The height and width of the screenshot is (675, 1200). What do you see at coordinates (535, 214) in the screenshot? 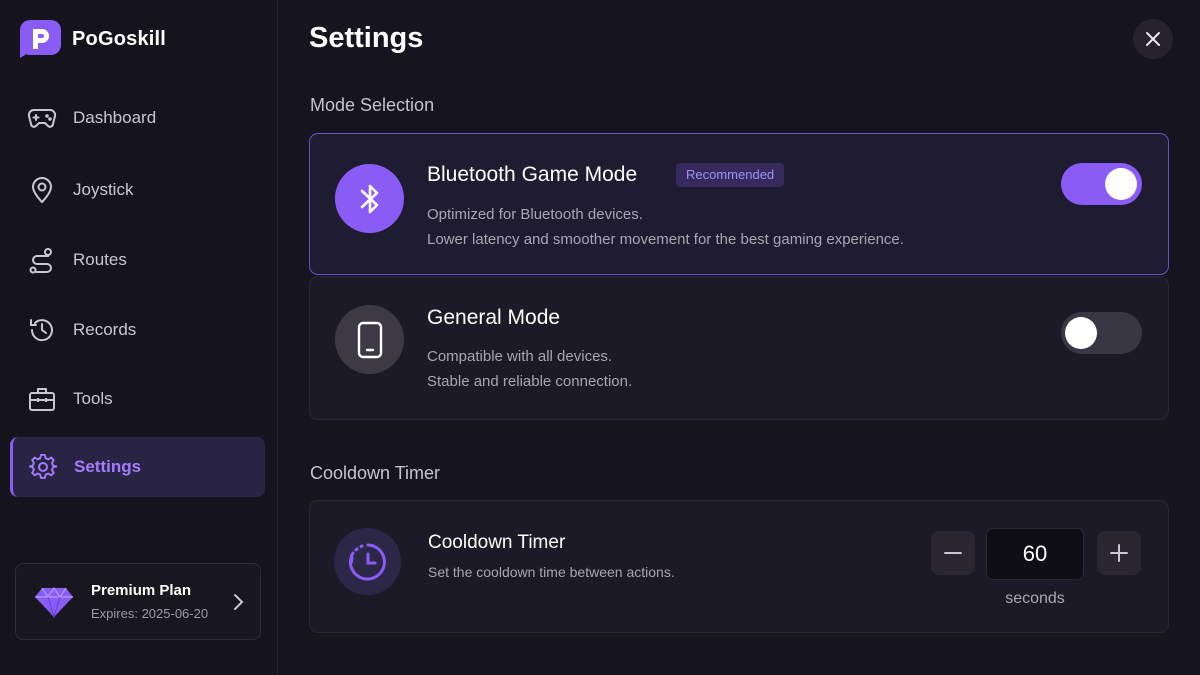
I see `mode-desc-line: Optimized for Bluetooth devices.` at bounding box center [535, 214].